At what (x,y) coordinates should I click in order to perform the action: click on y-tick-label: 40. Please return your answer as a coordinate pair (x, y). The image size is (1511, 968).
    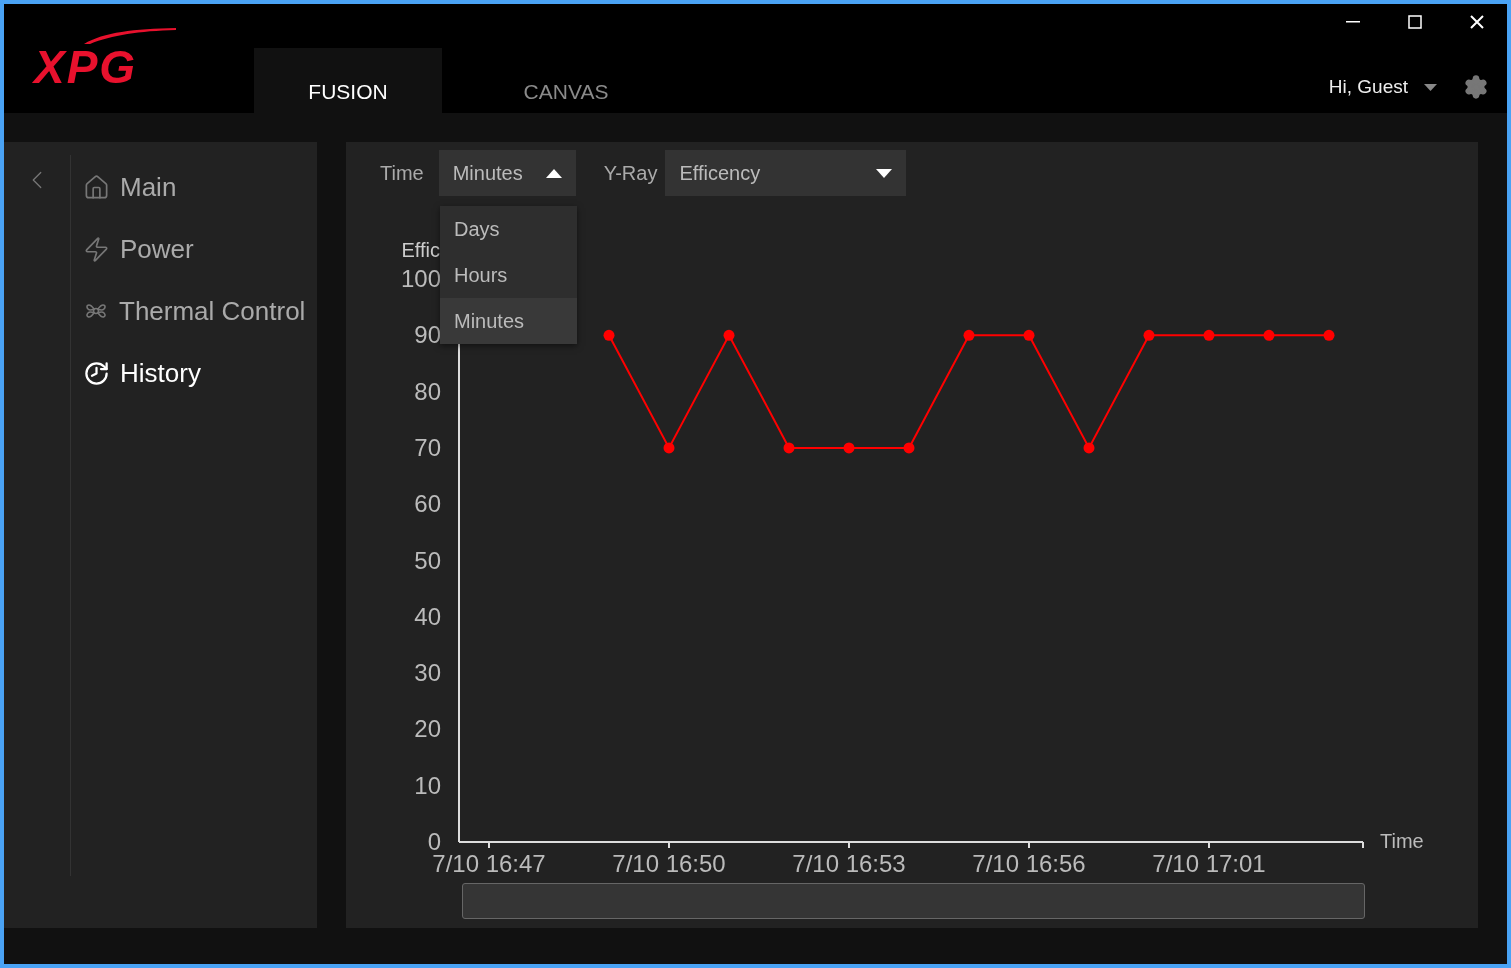
    Looking at the image, I should click on (427, 616).